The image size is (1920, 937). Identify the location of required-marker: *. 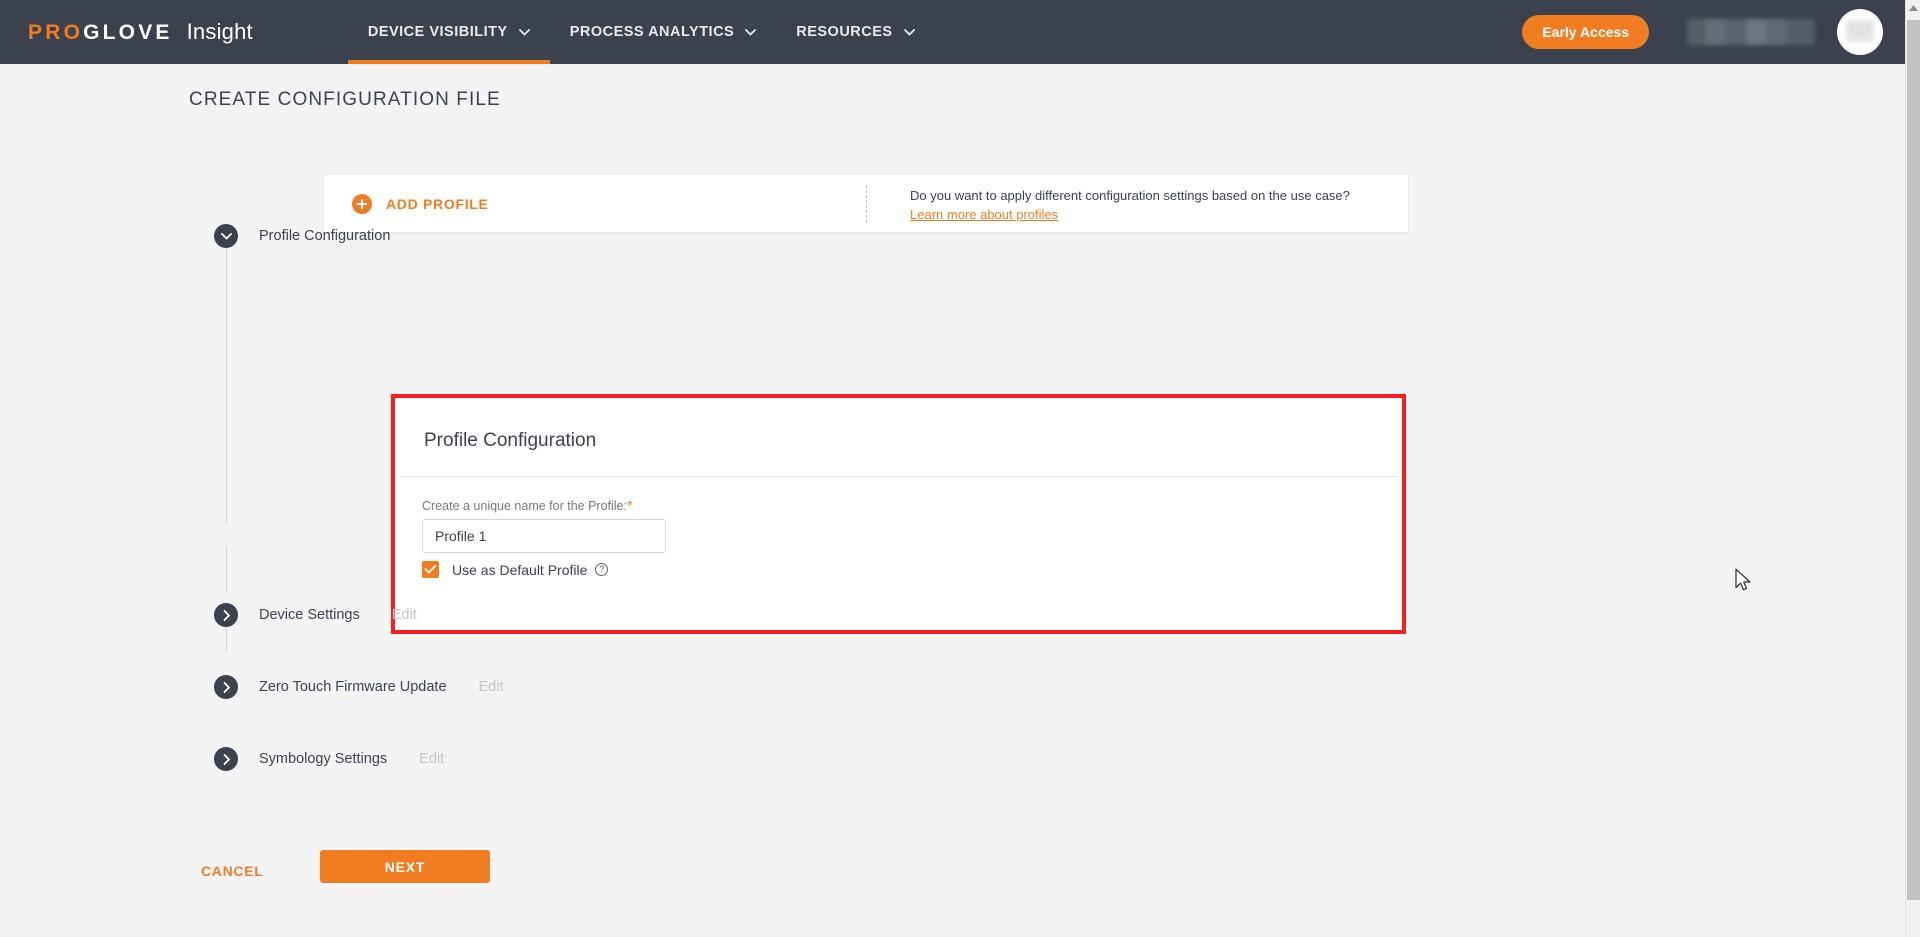
(629, 505).